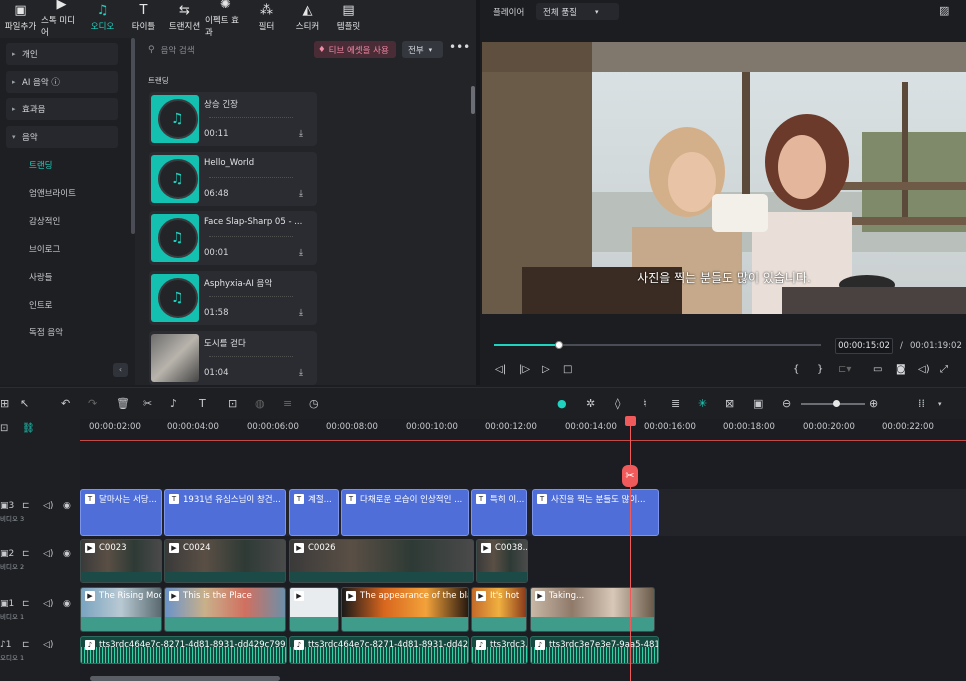  I want to click on sidebar-group-personal: ▸ 개인, so click(62, 54).